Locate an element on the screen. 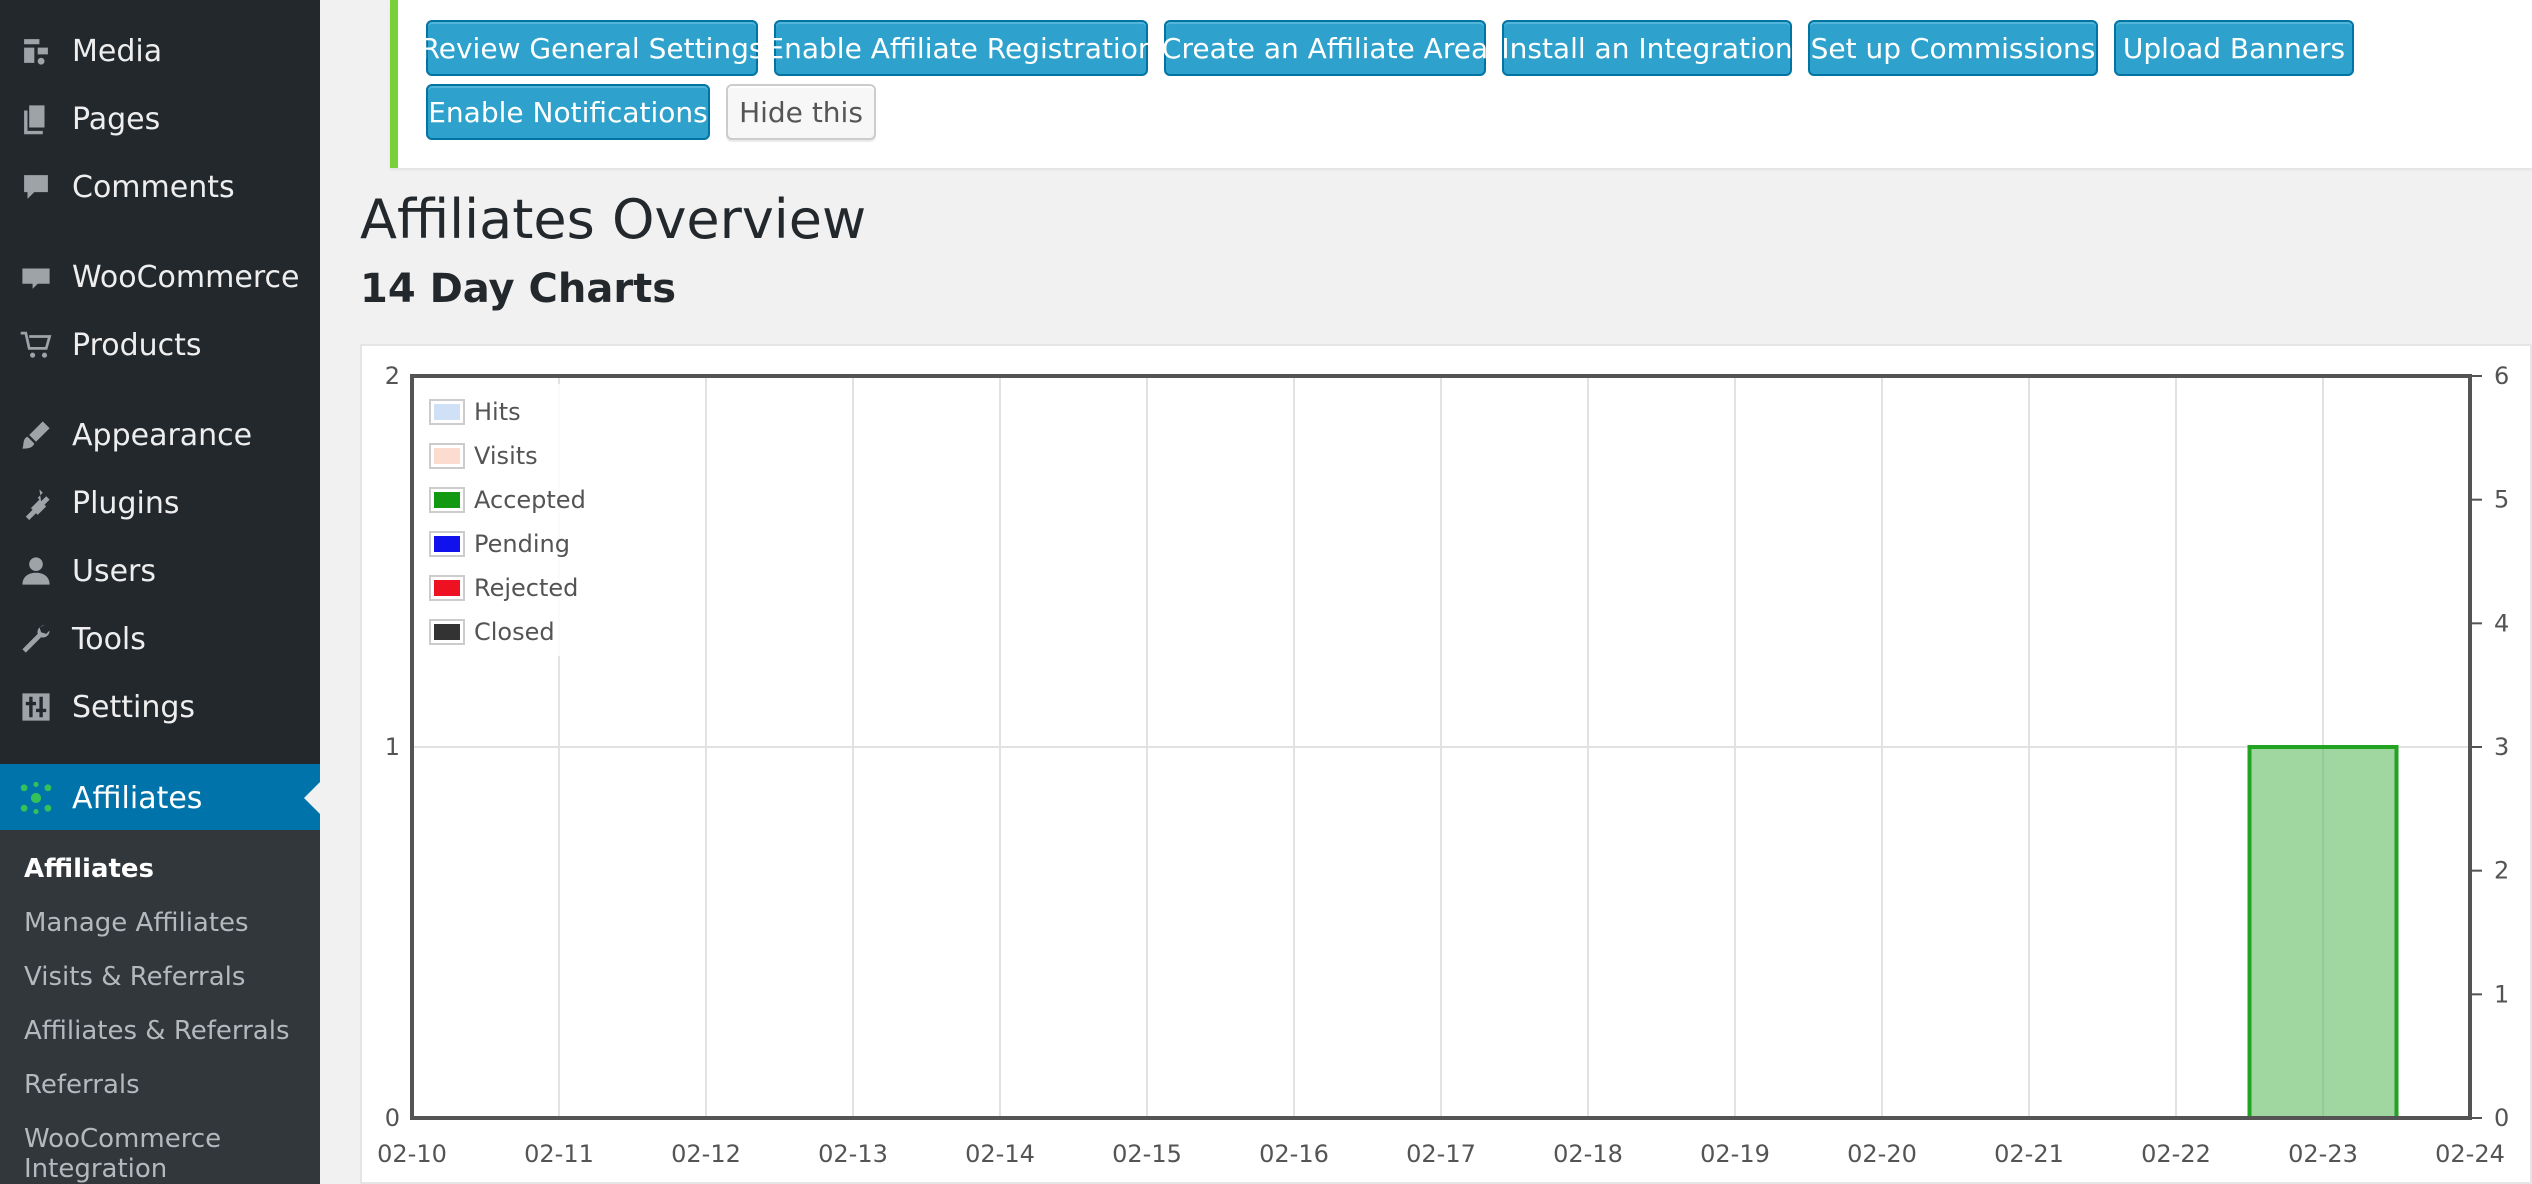  right-tick-label: 0 is located at coordinates (2501, 1118).